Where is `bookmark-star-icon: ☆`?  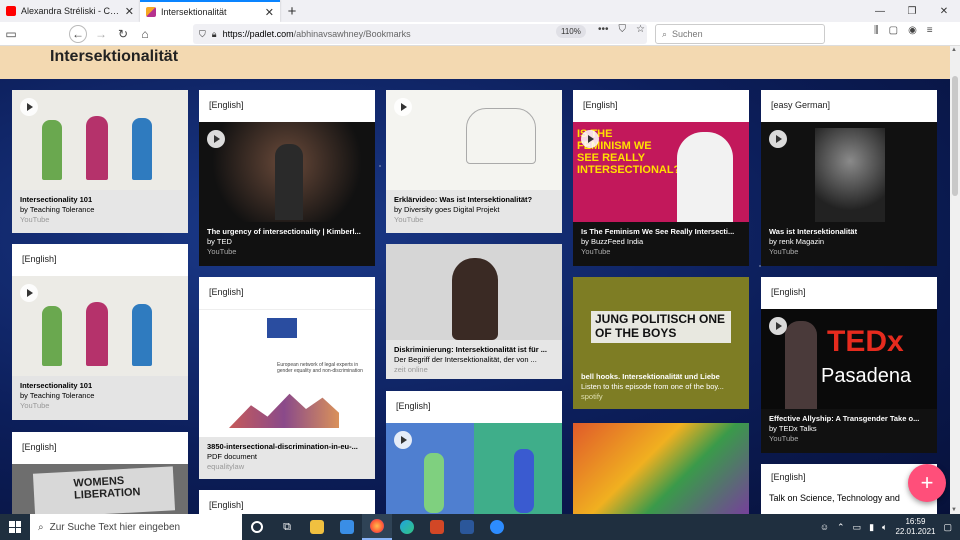 bookmark-star-icon: ☆ is located at coordinates (640, 29).